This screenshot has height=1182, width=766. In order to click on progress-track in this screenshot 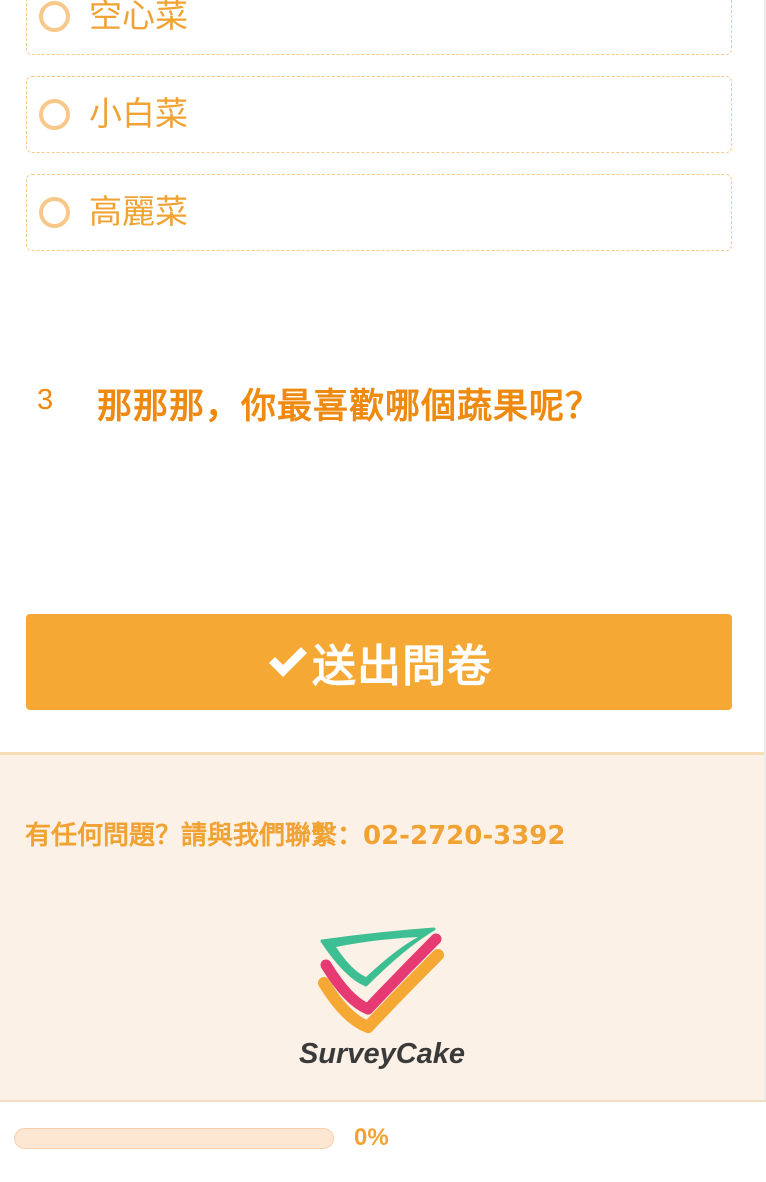, I will do `click(174, 1138)`.